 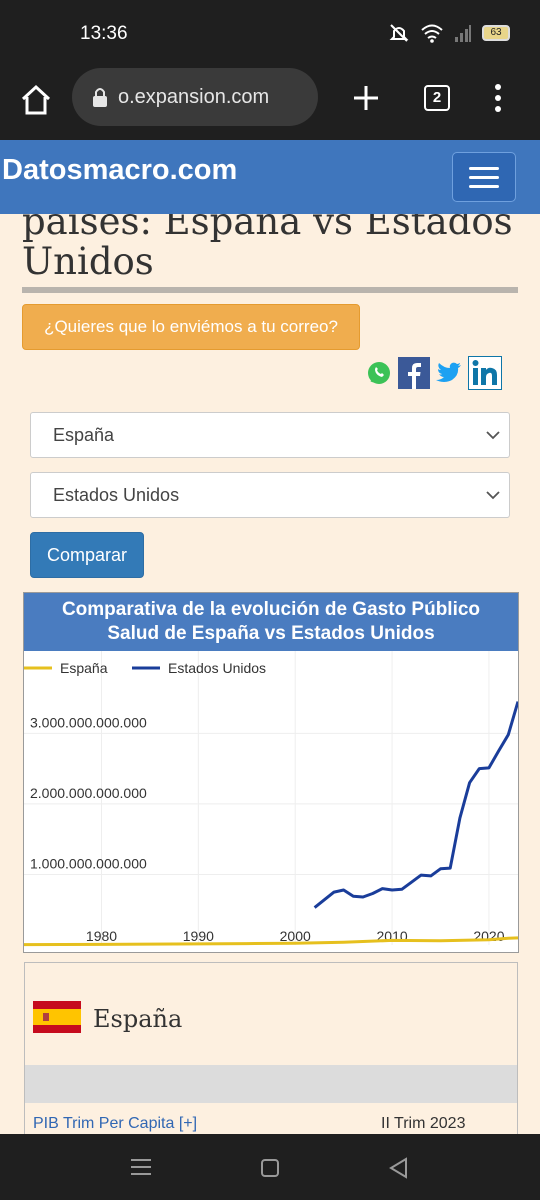 I want to click on compare-button: Comparar, so click(x=87, y=555).